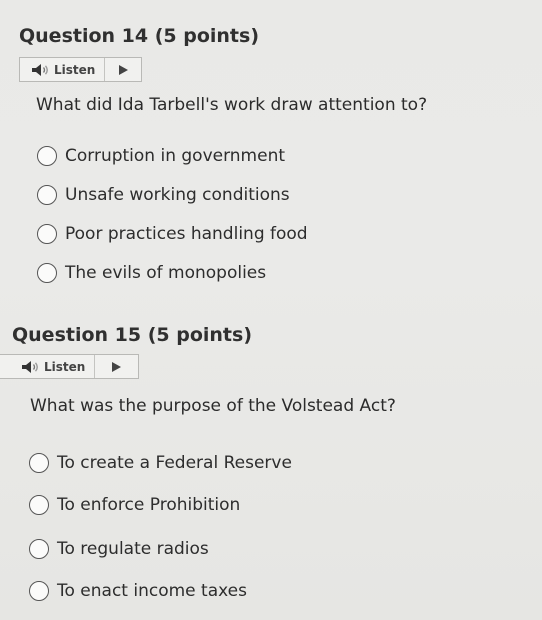 Image resolution: width=542 pixels, height=620 pixels. Describe the element at coordinates (132, 335) in the screenshot. I see `question-heading: Question 15 (5 points)` at that location.